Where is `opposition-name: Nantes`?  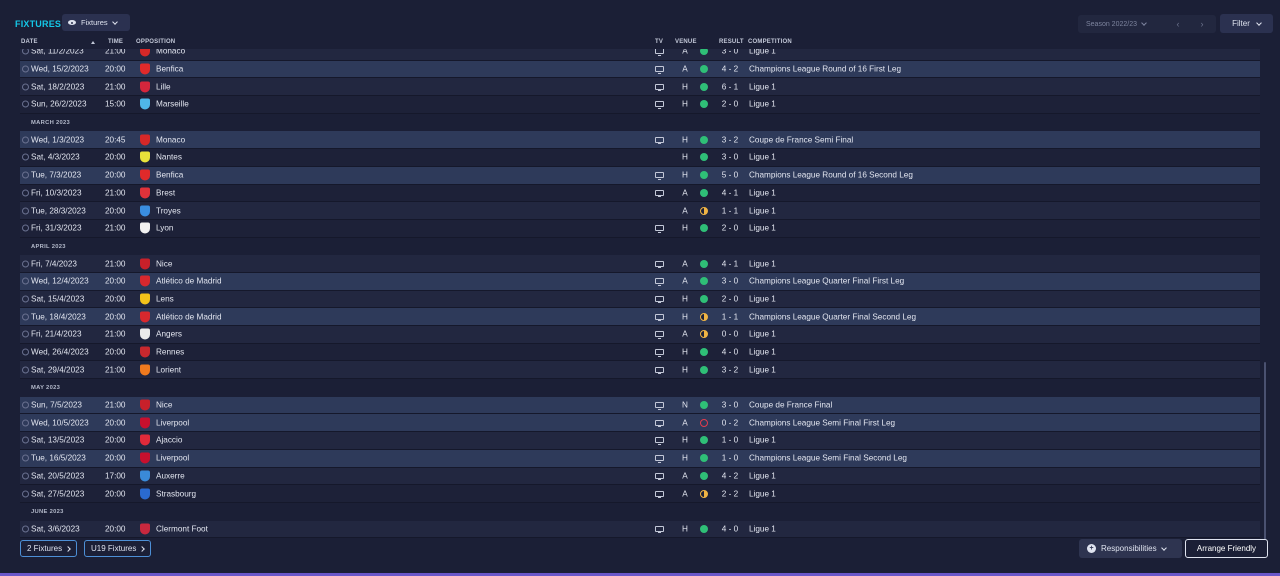
opposition-name: Nantes is located at coordinates (169, 157).